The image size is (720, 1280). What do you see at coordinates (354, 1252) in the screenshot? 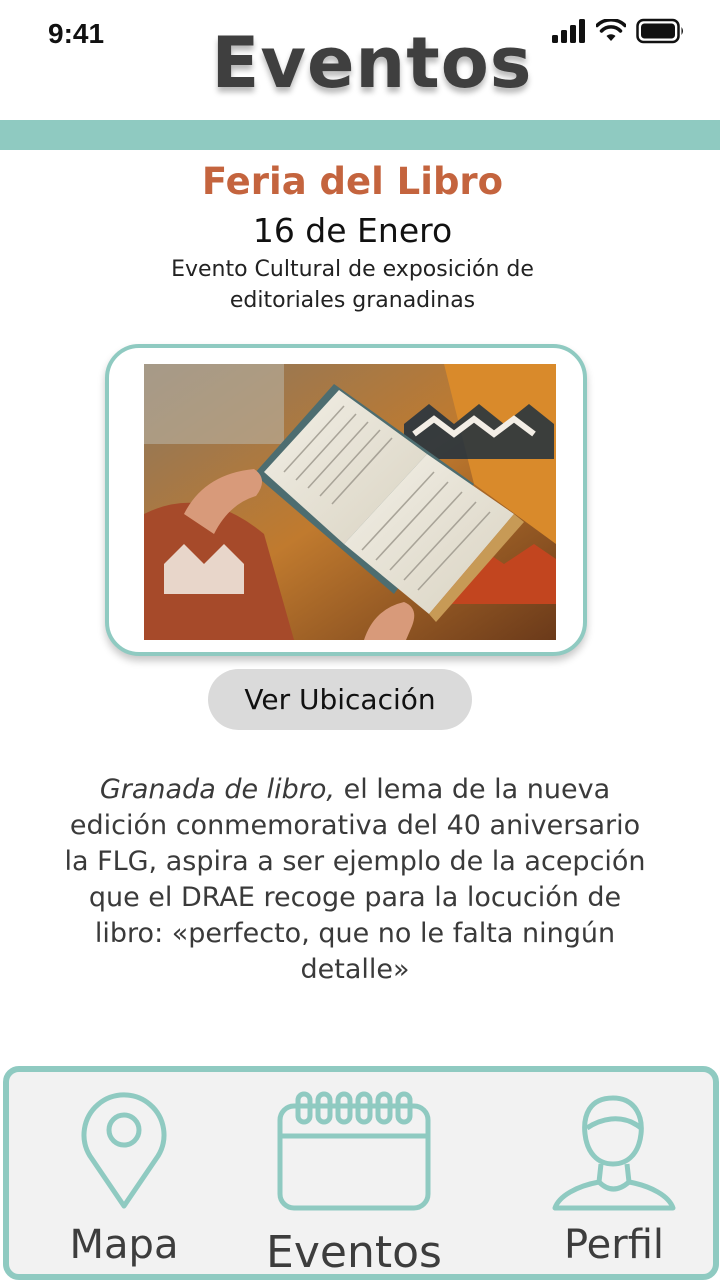
I see `nav-label-eventos: Eventos` at bounding box center [354, 1252].